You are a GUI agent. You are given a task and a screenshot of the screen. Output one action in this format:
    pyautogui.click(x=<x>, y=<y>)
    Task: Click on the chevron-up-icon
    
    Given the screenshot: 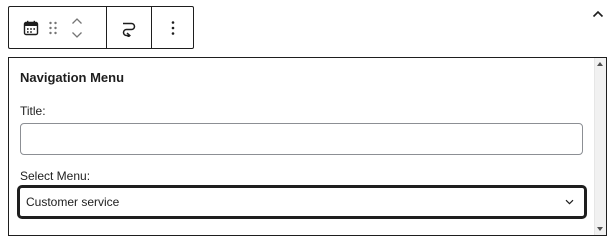 What is the action you would take?
    pyautogui.click(x=598, y=14)
    